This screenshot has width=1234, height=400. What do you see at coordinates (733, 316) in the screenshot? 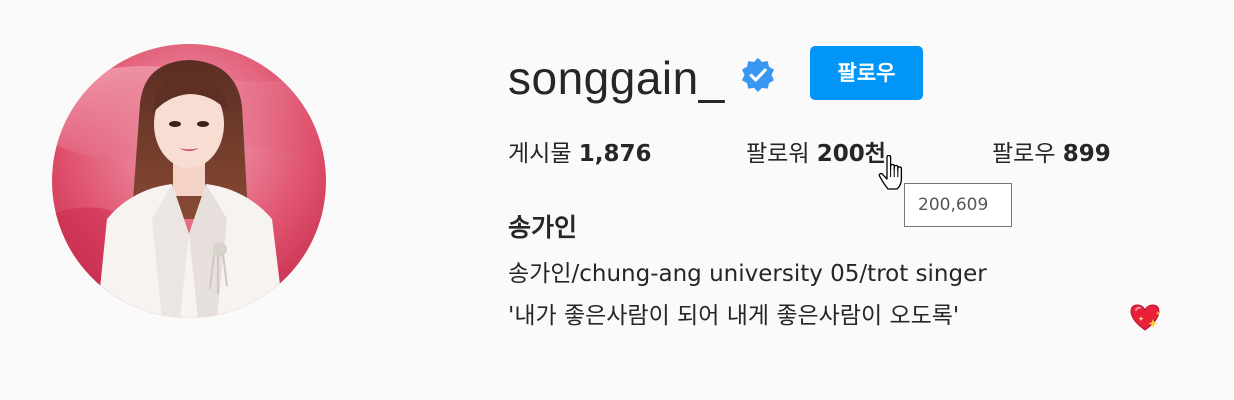
I see `bio-line-2: '내가 좋은사람이 되어 내게 좋은사람이 오도록'` at bounding box center [733, 316].